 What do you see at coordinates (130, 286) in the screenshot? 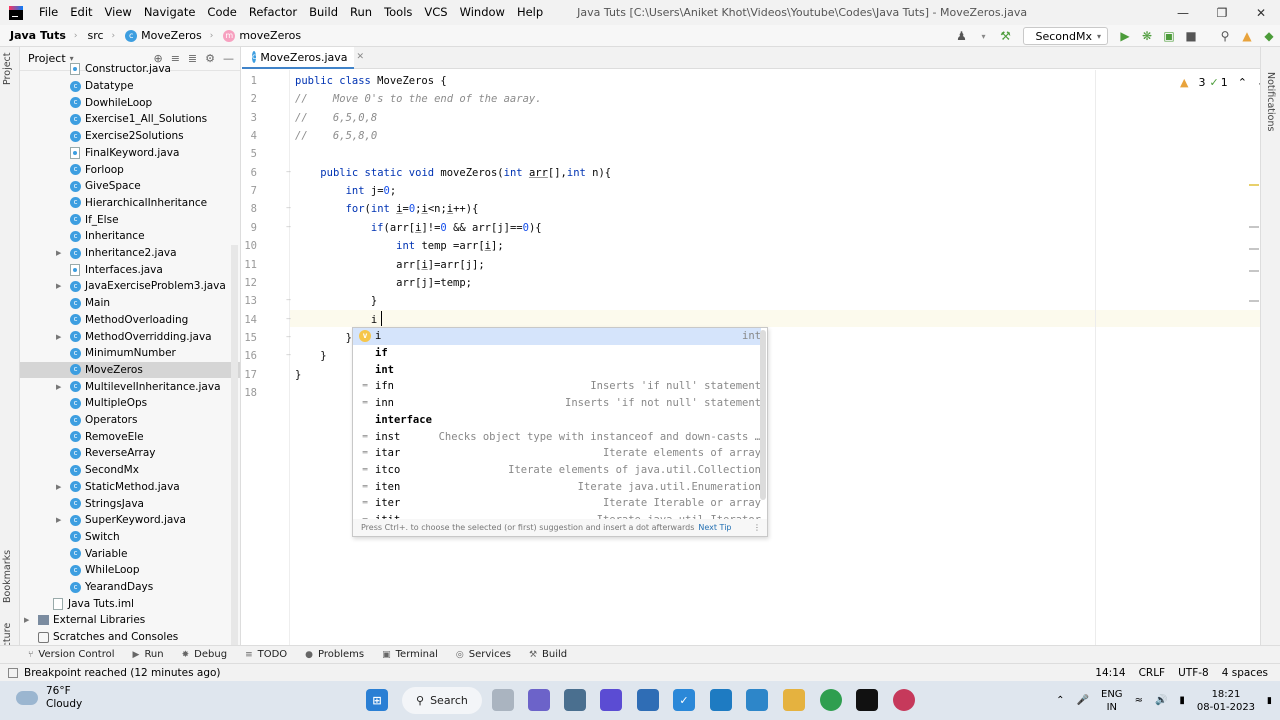
I see `tree-item: ▶ c JavaExerciseProblem3.java` at bounding box center [130, 286].